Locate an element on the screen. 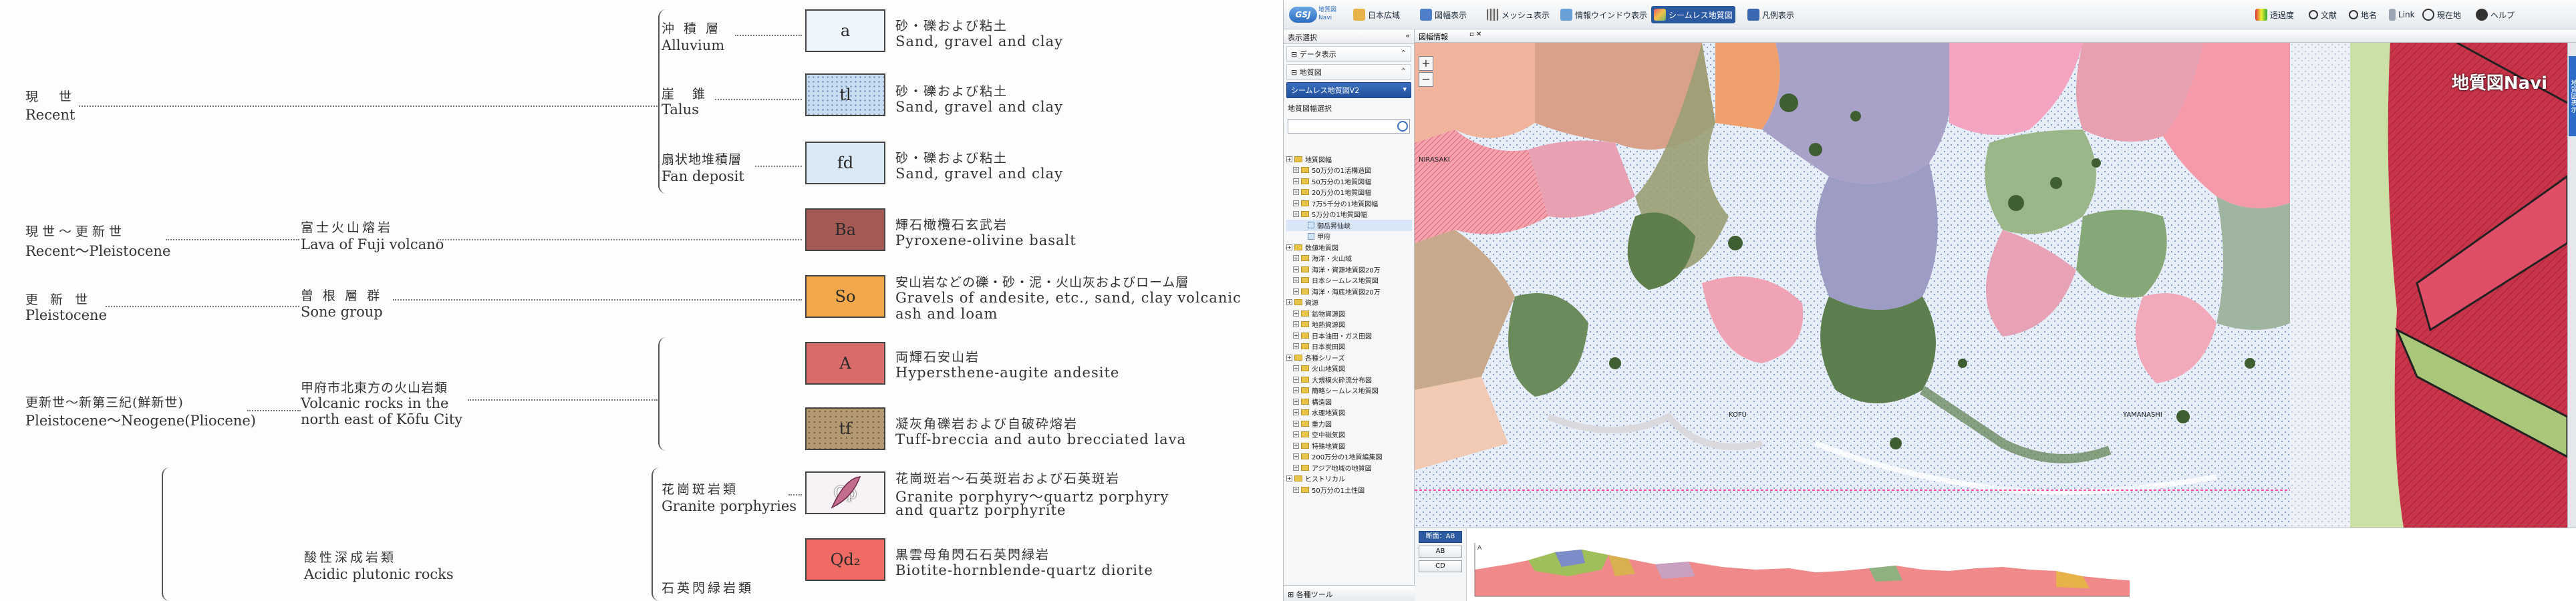 This screenshot has width=2576, height=601. btn-place-name: 地名 is located at coordinates (2363, 14).